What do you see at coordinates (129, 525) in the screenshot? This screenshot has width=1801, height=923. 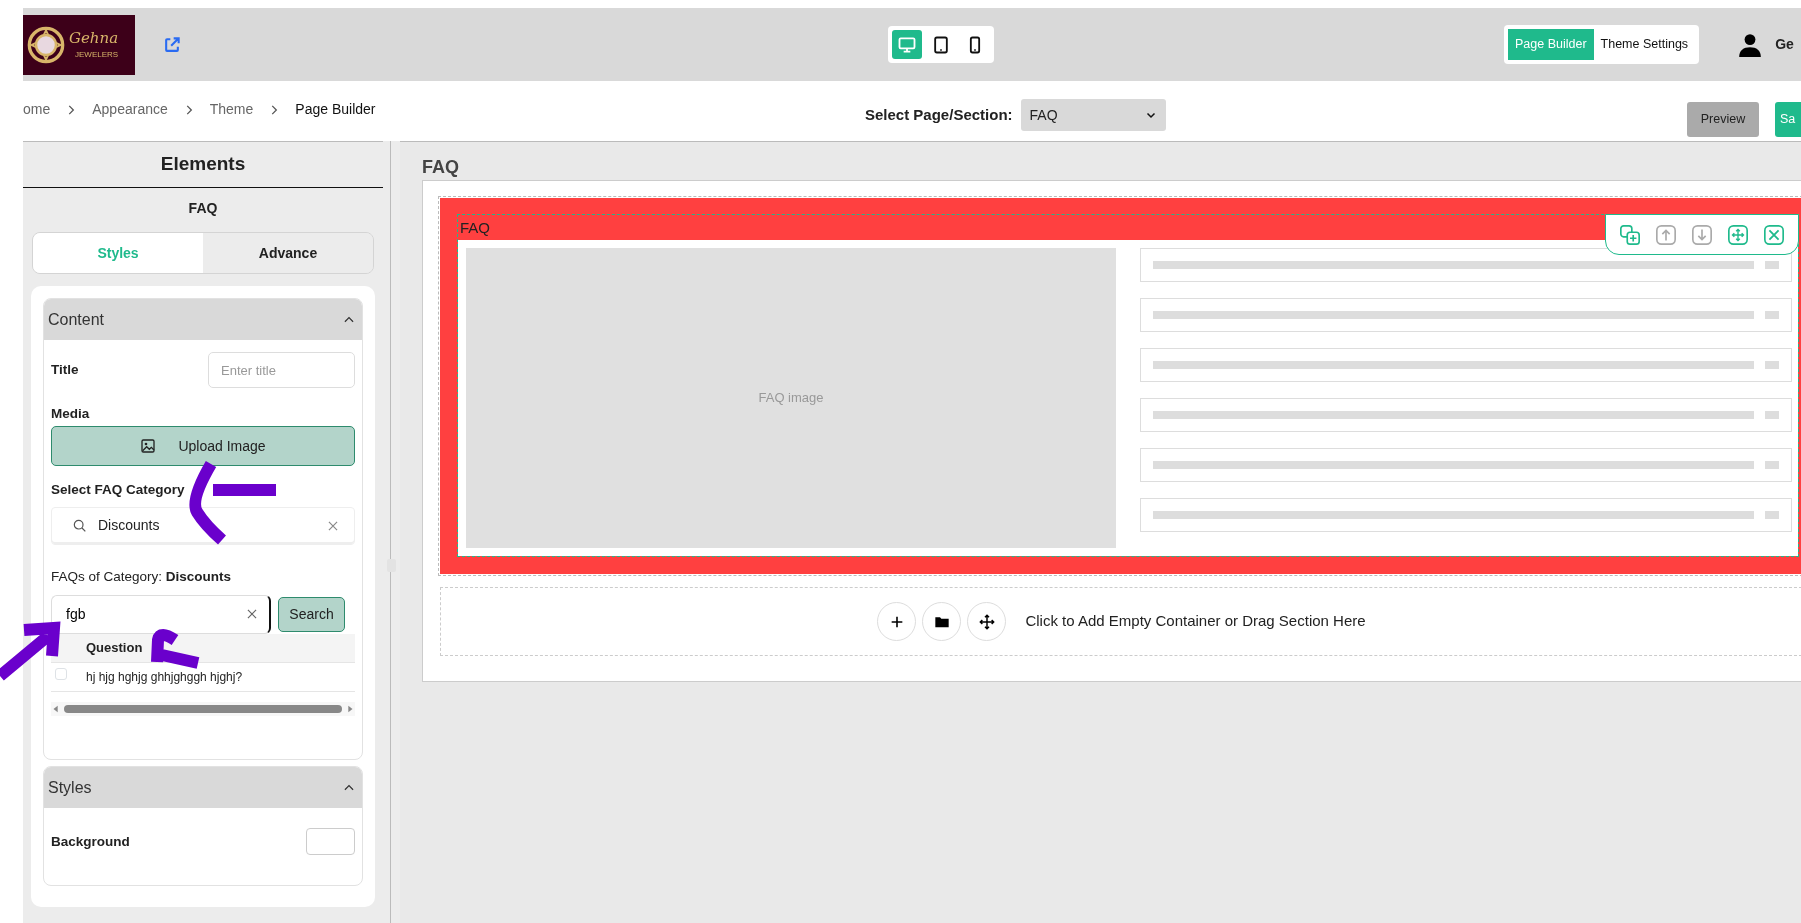 I see `category-value: Discounts` at bounding box center [129, 525].